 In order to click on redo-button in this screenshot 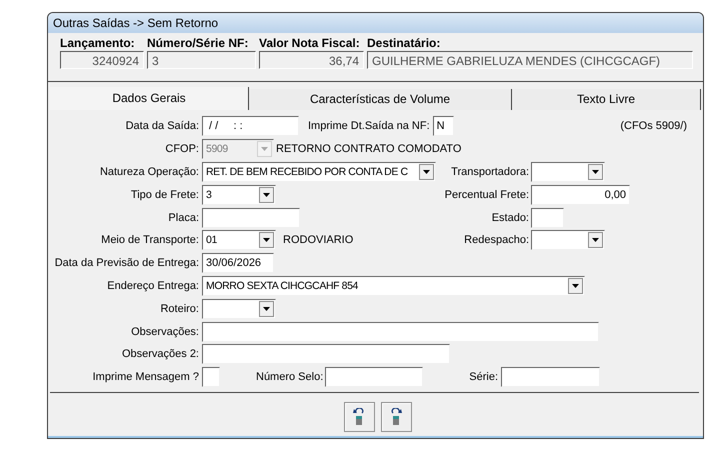, I will do `click(396, 417)`.